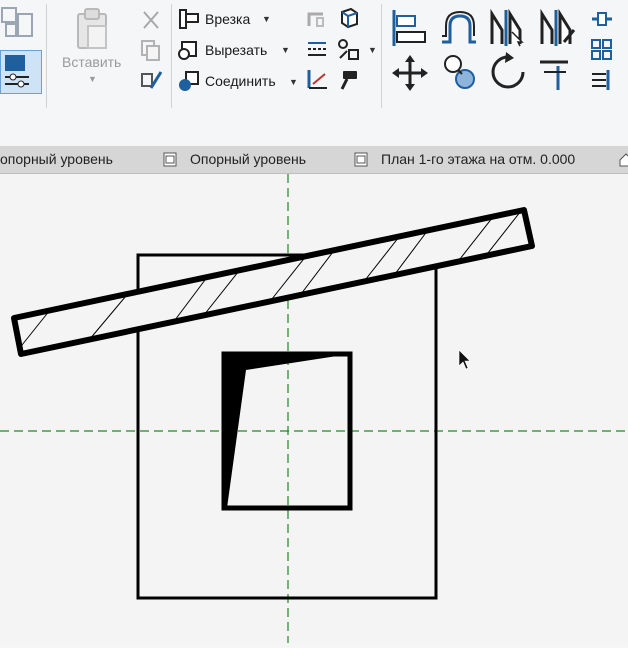  I want to click on wall-profile-icon, so click(317, 80).